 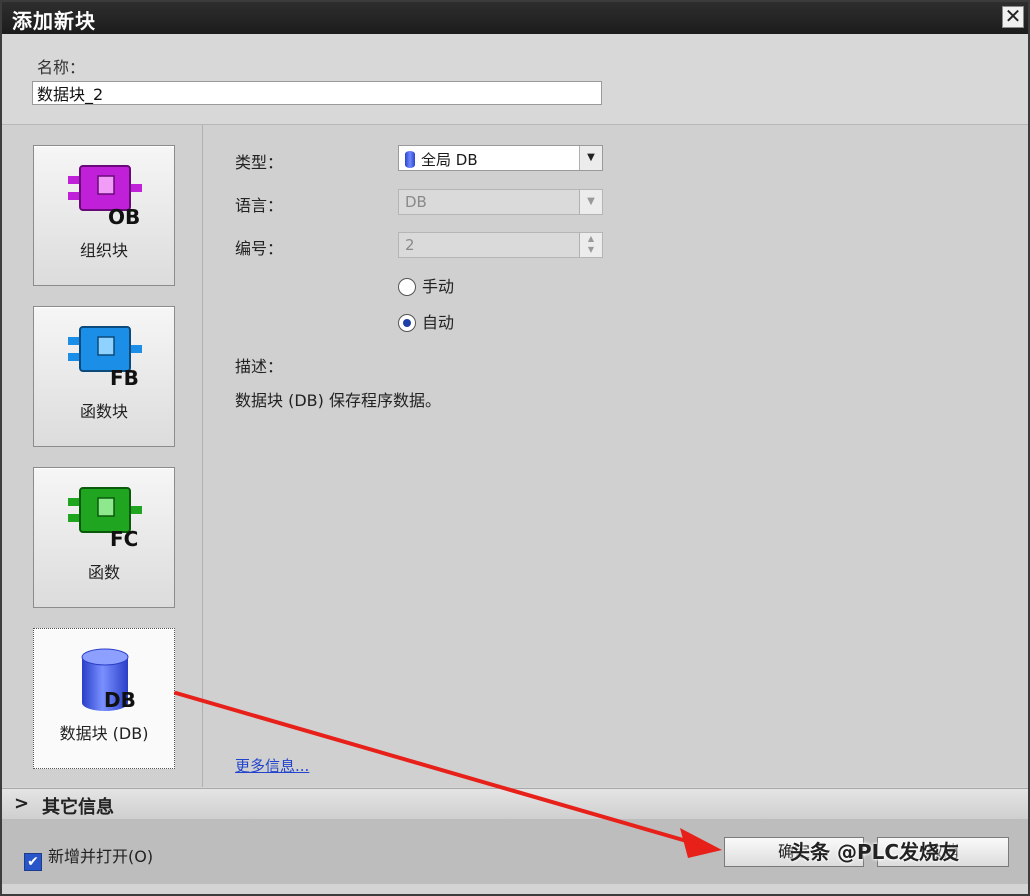 I want to click on language-label: 语言：, so click(x=259, y=205).